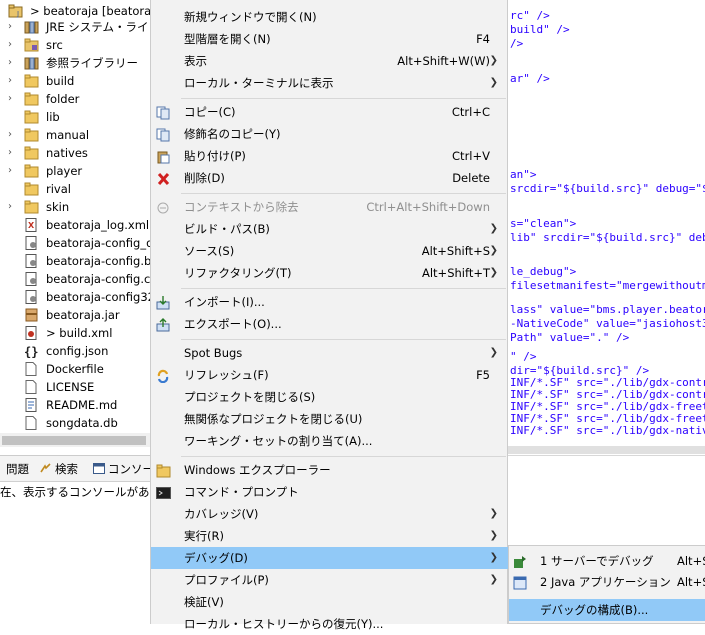 This screenshot has width=705, height=635. I want to click on submenu-item: 1 サーバーでデバッグ Alt+S, so click(607, 561).